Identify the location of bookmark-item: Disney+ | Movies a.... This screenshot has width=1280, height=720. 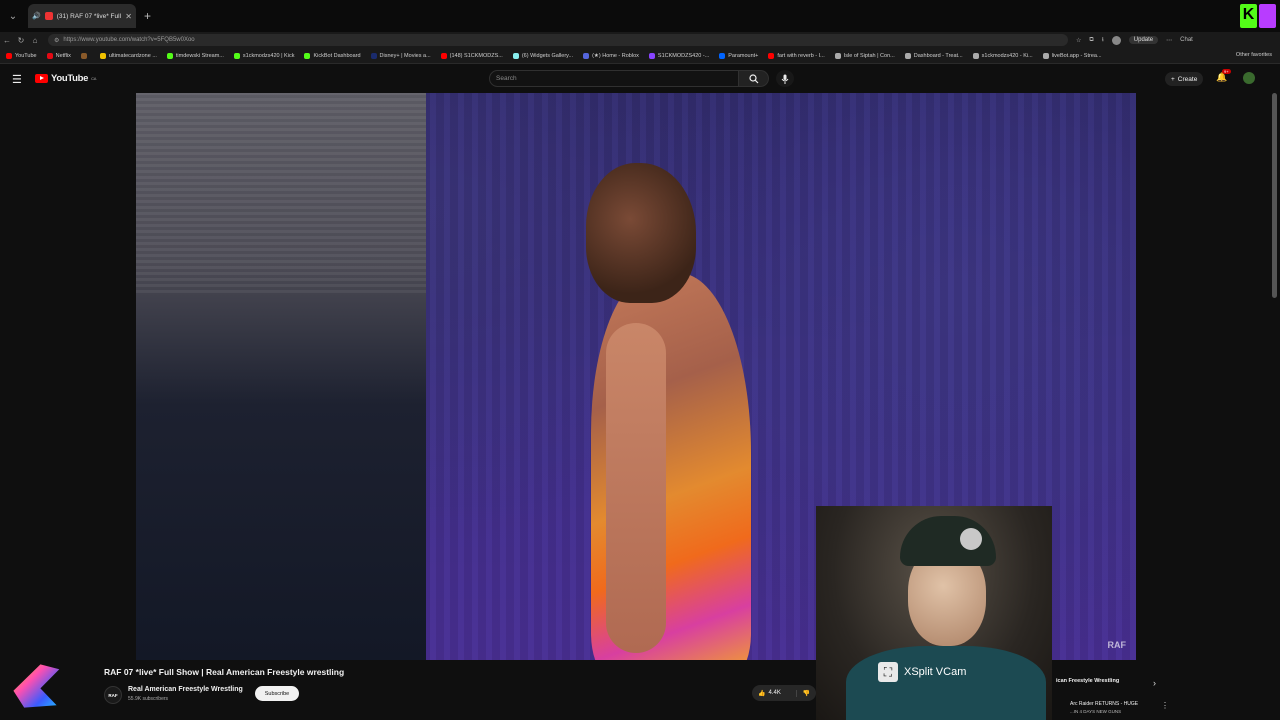
(400, 55).